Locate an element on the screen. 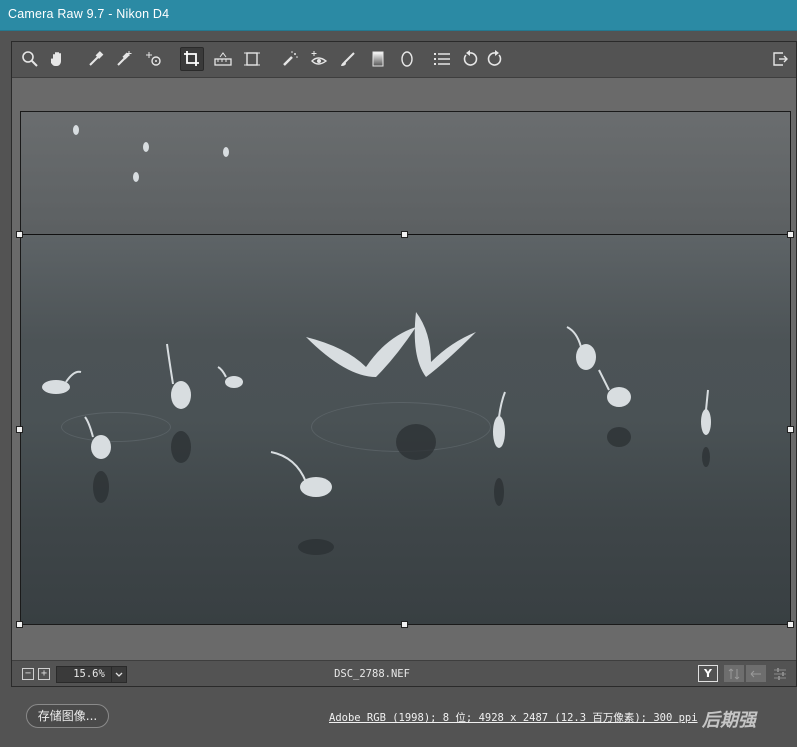  crop-handle-top-right is located at coordinates (790, 234).